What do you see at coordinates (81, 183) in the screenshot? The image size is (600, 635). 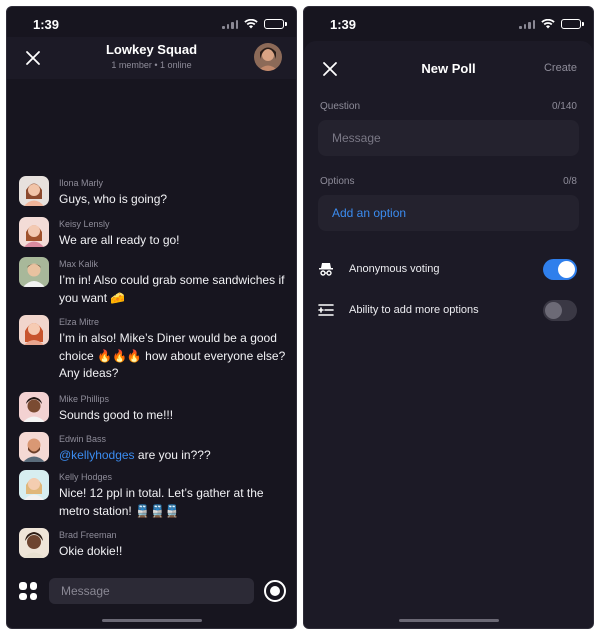 I see `message-author: Ilona Marly` at bounding box center [81, 183].